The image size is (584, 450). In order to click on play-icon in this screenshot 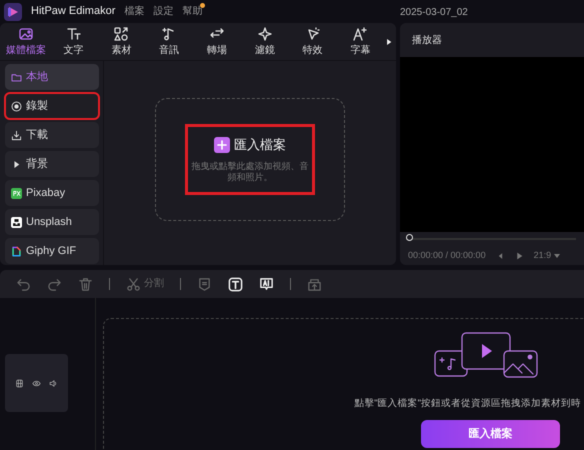, I will do `click(519, 255)`.